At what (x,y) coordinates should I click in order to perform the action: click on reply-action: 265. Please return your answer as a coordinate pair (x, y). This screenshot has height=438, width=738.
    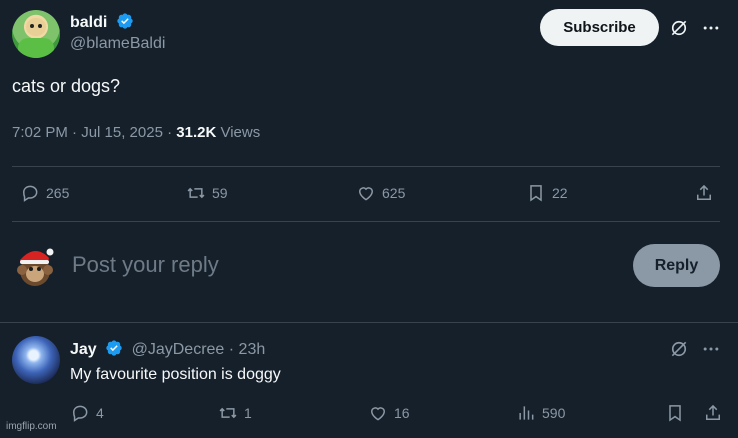
    Looking at the image, I should click on (44, 193).